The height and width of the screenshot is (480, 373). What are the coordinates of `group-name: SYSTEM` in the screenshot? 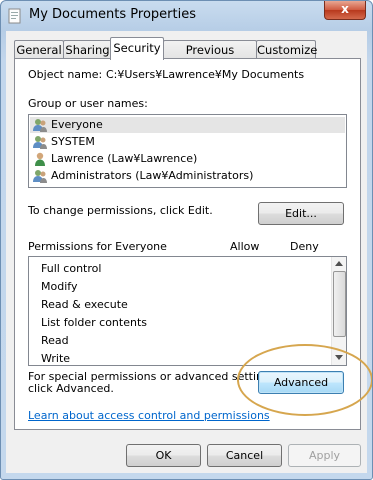 It's located at (73, 141).